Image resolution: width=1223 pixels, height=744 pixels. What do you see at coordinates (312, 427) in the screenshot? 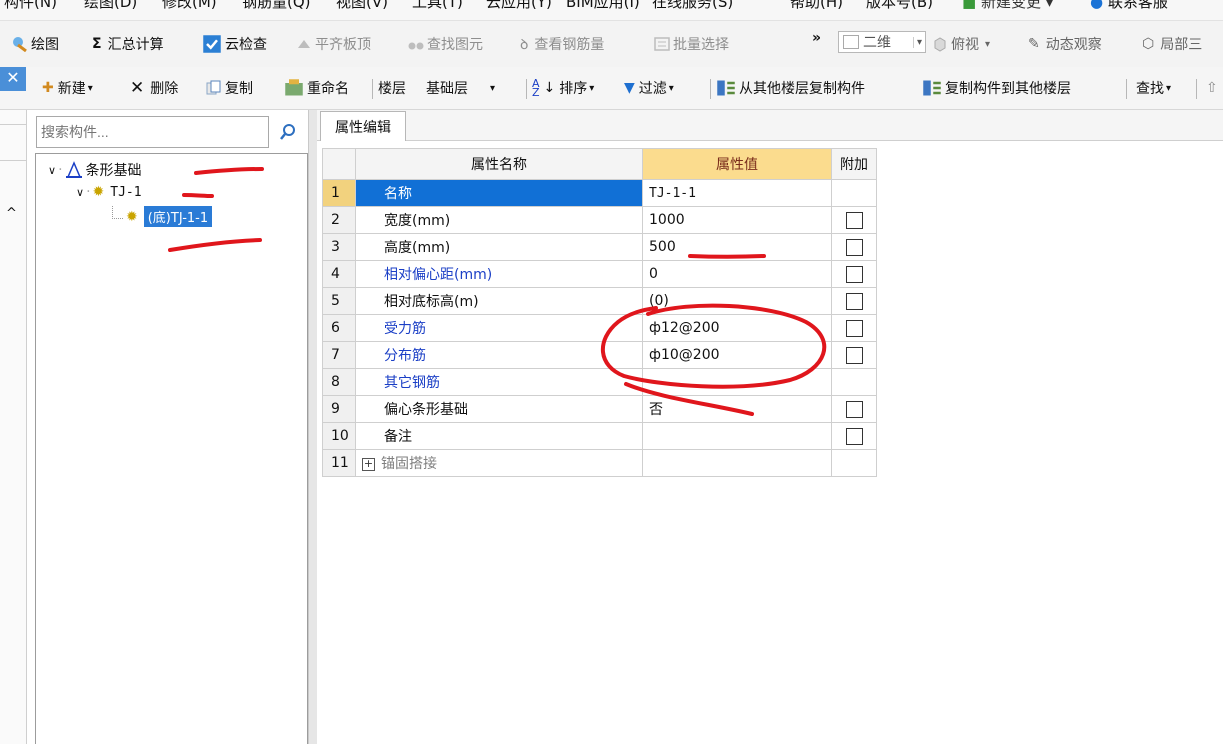
I see `panel-splitter` at bounding box center [312, 427].